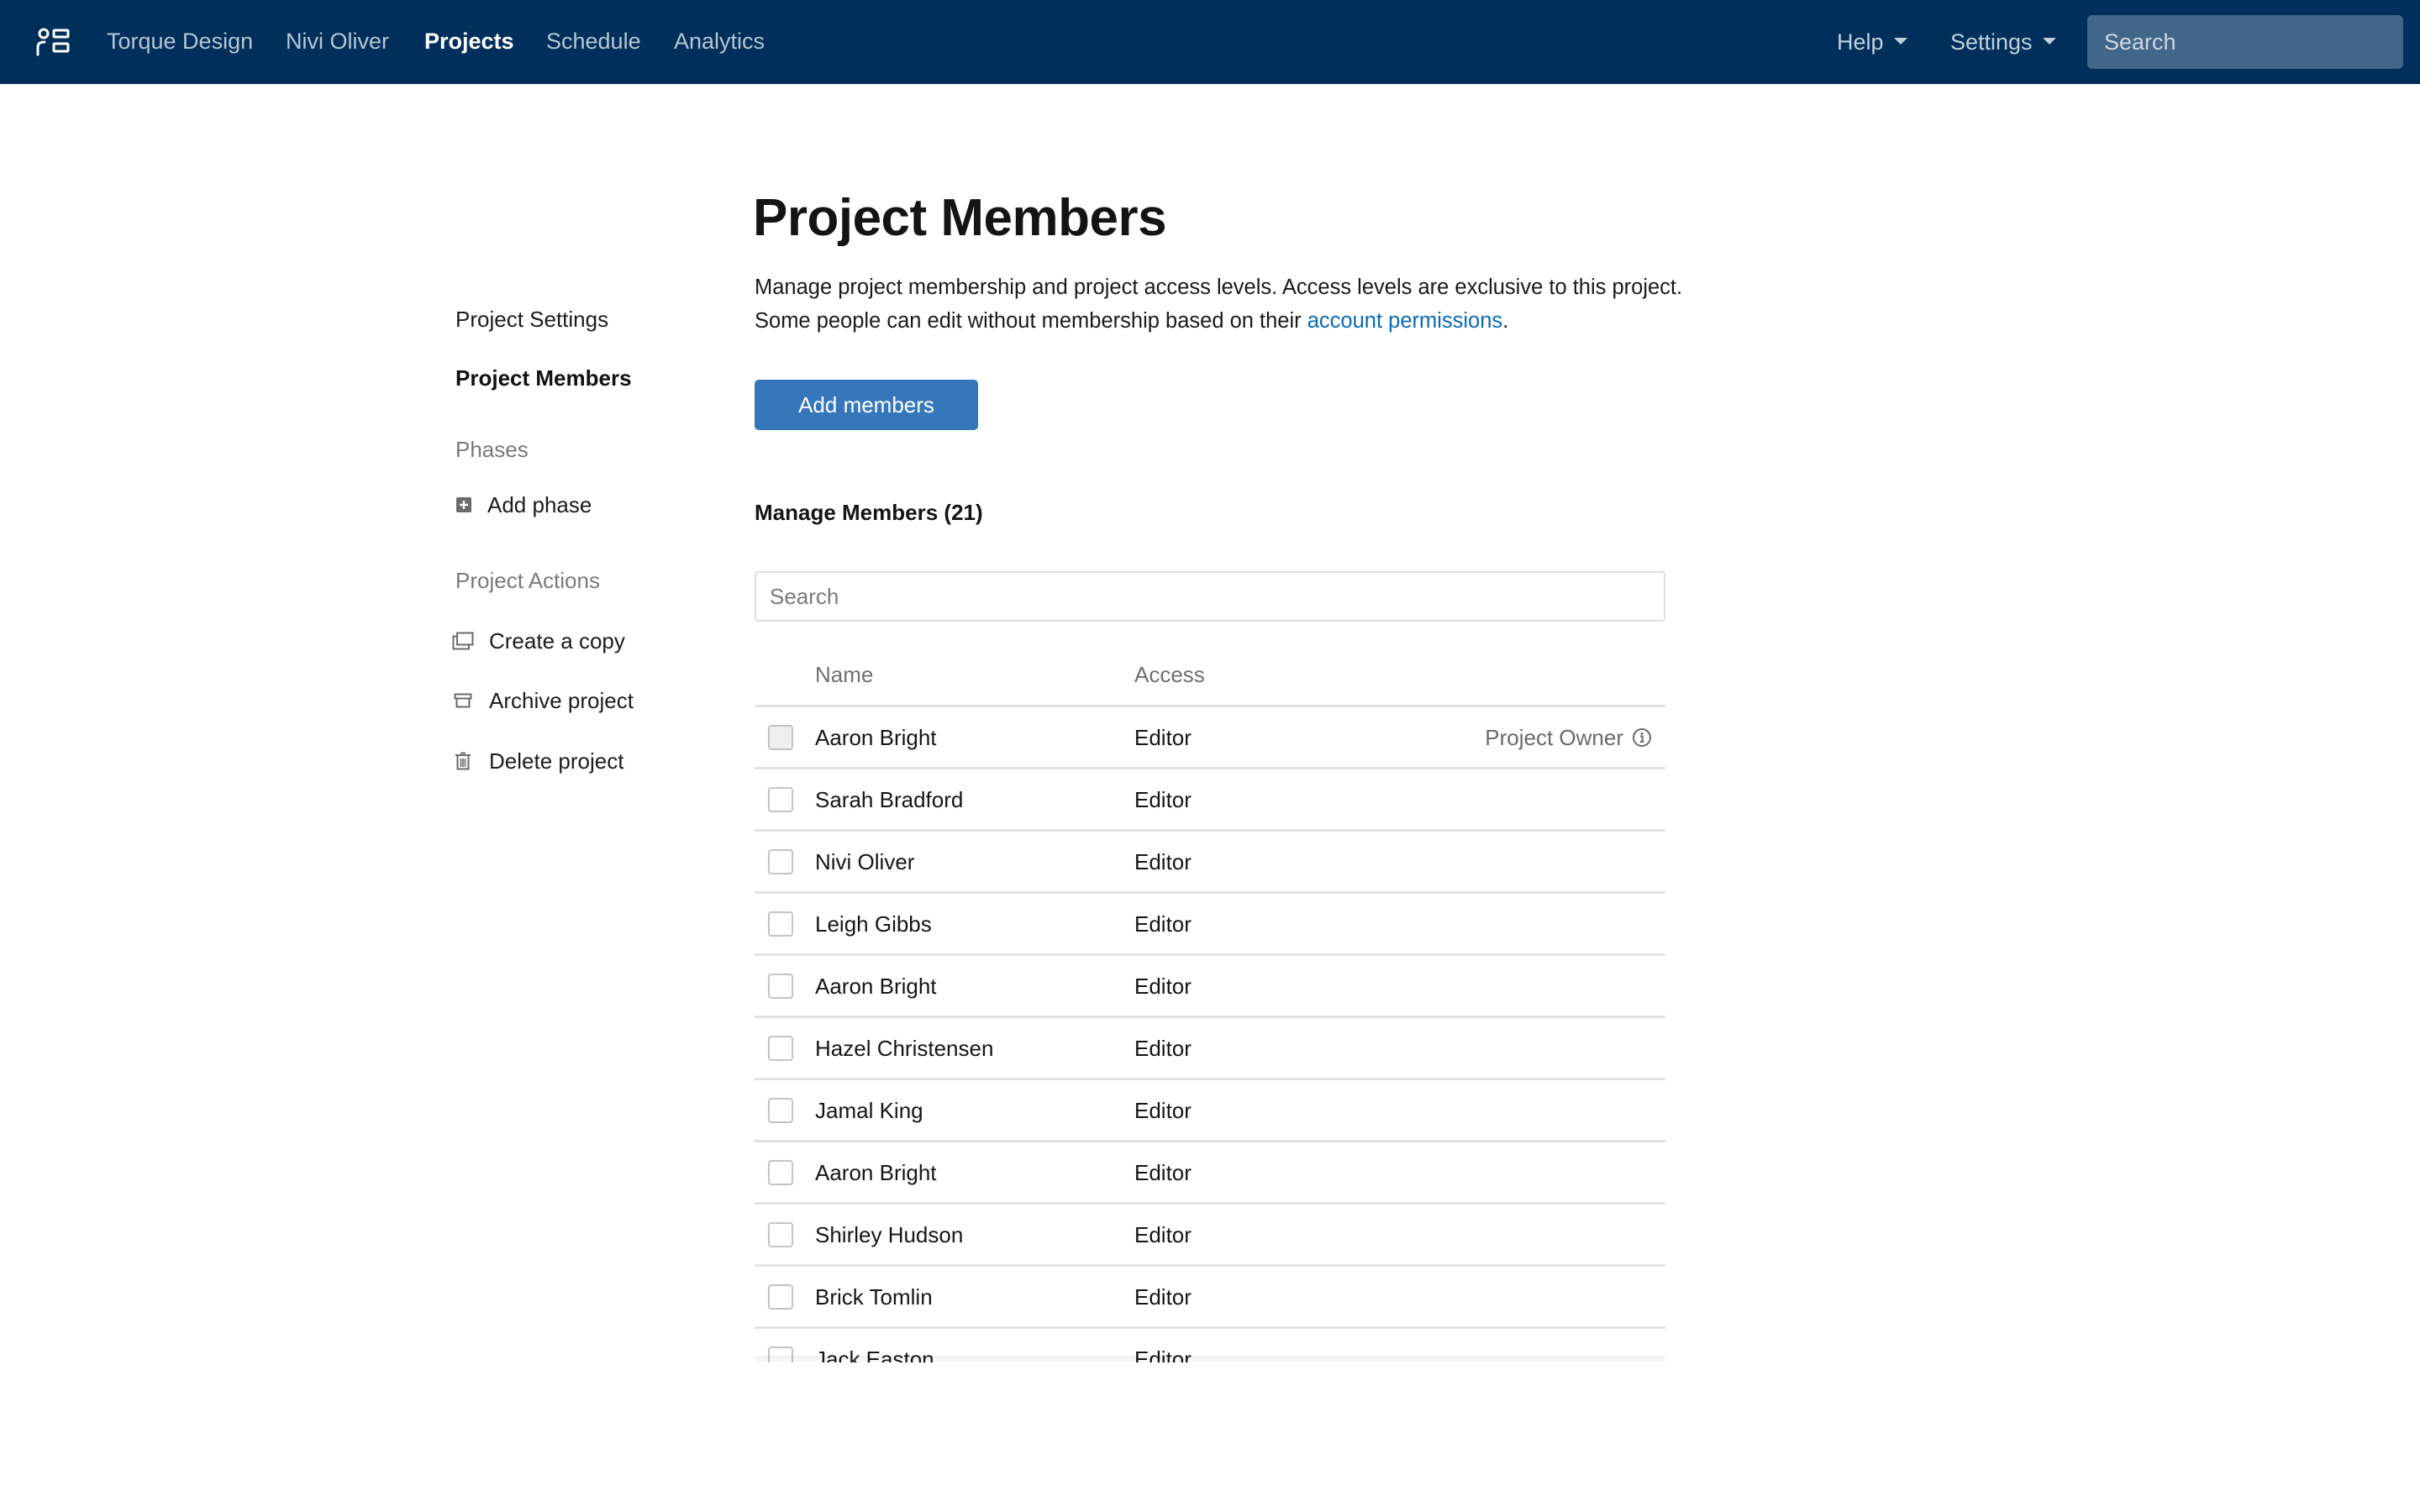  Describe the element at coordinates (719, 41) in the screenshot. I see `nav-item-analytics: Analytics` at that location.